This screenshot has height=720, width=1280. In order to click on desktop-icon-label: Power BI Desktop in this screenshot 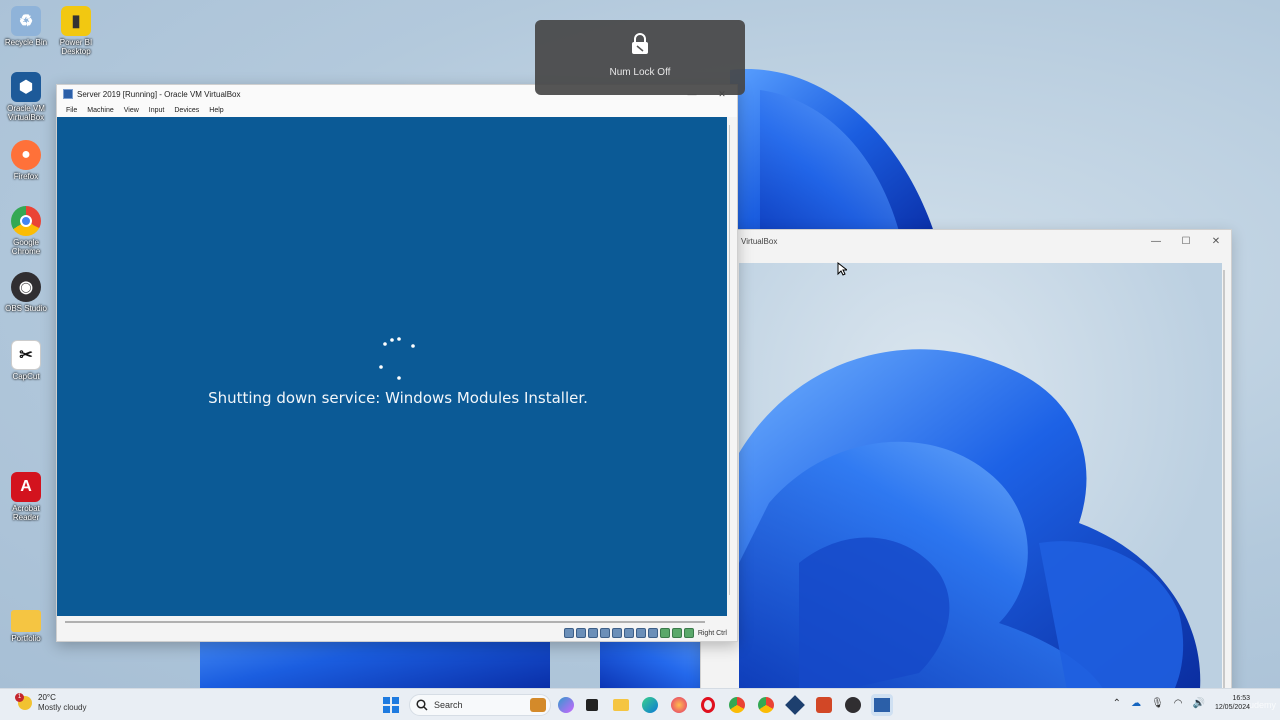, I will do `click(76, 47)`.